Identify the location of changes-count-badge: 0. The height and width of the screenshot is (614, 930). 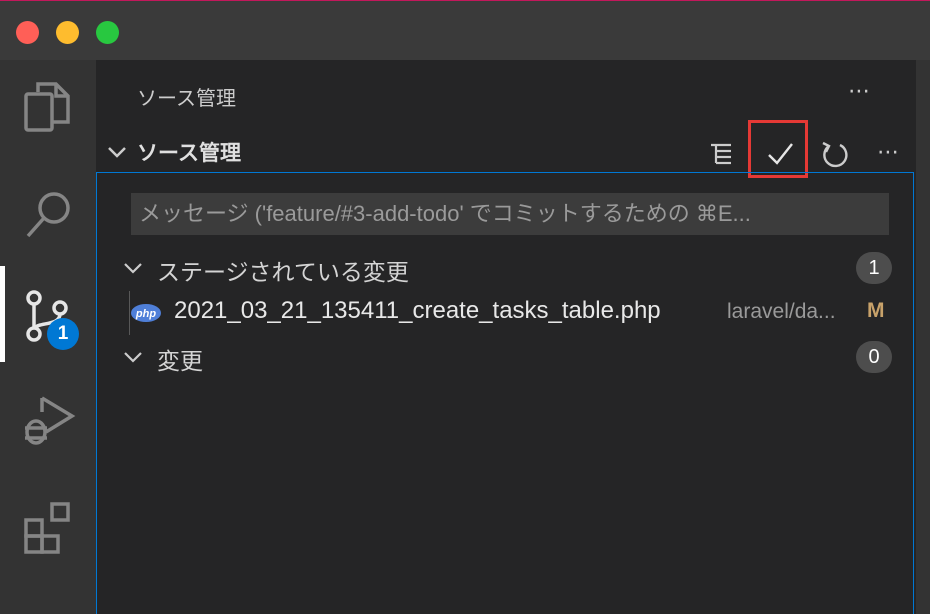
(874, 357).